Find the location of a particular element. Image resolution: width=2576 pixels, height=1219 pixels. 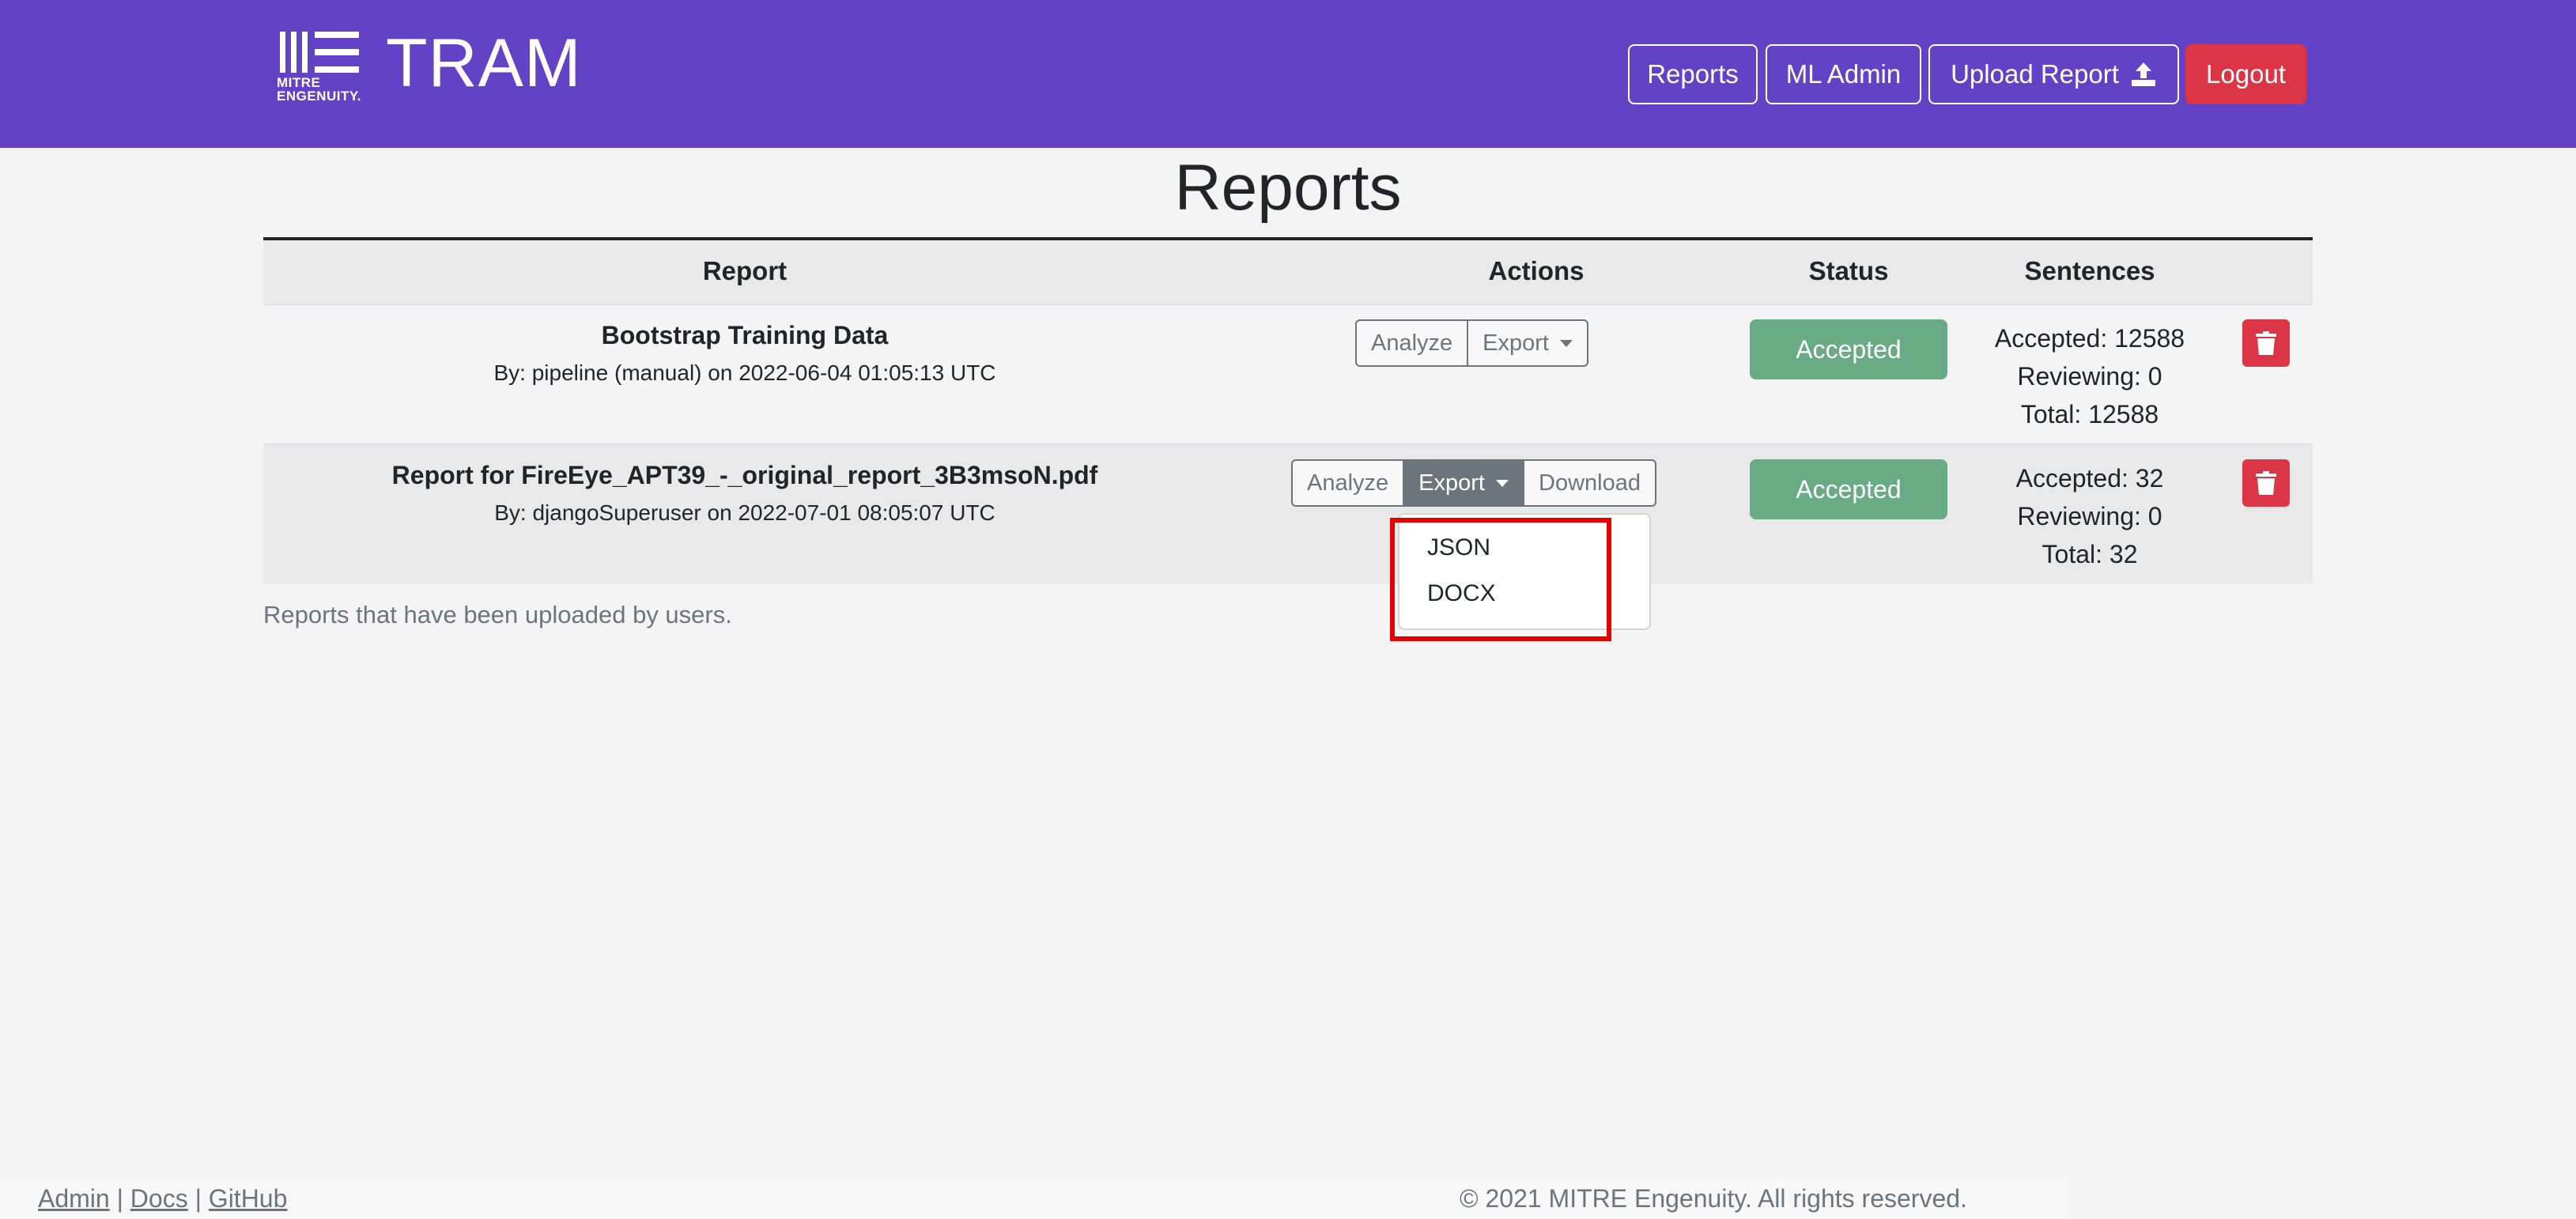

header-actions: Actions is located at coordinates (1536, 270).